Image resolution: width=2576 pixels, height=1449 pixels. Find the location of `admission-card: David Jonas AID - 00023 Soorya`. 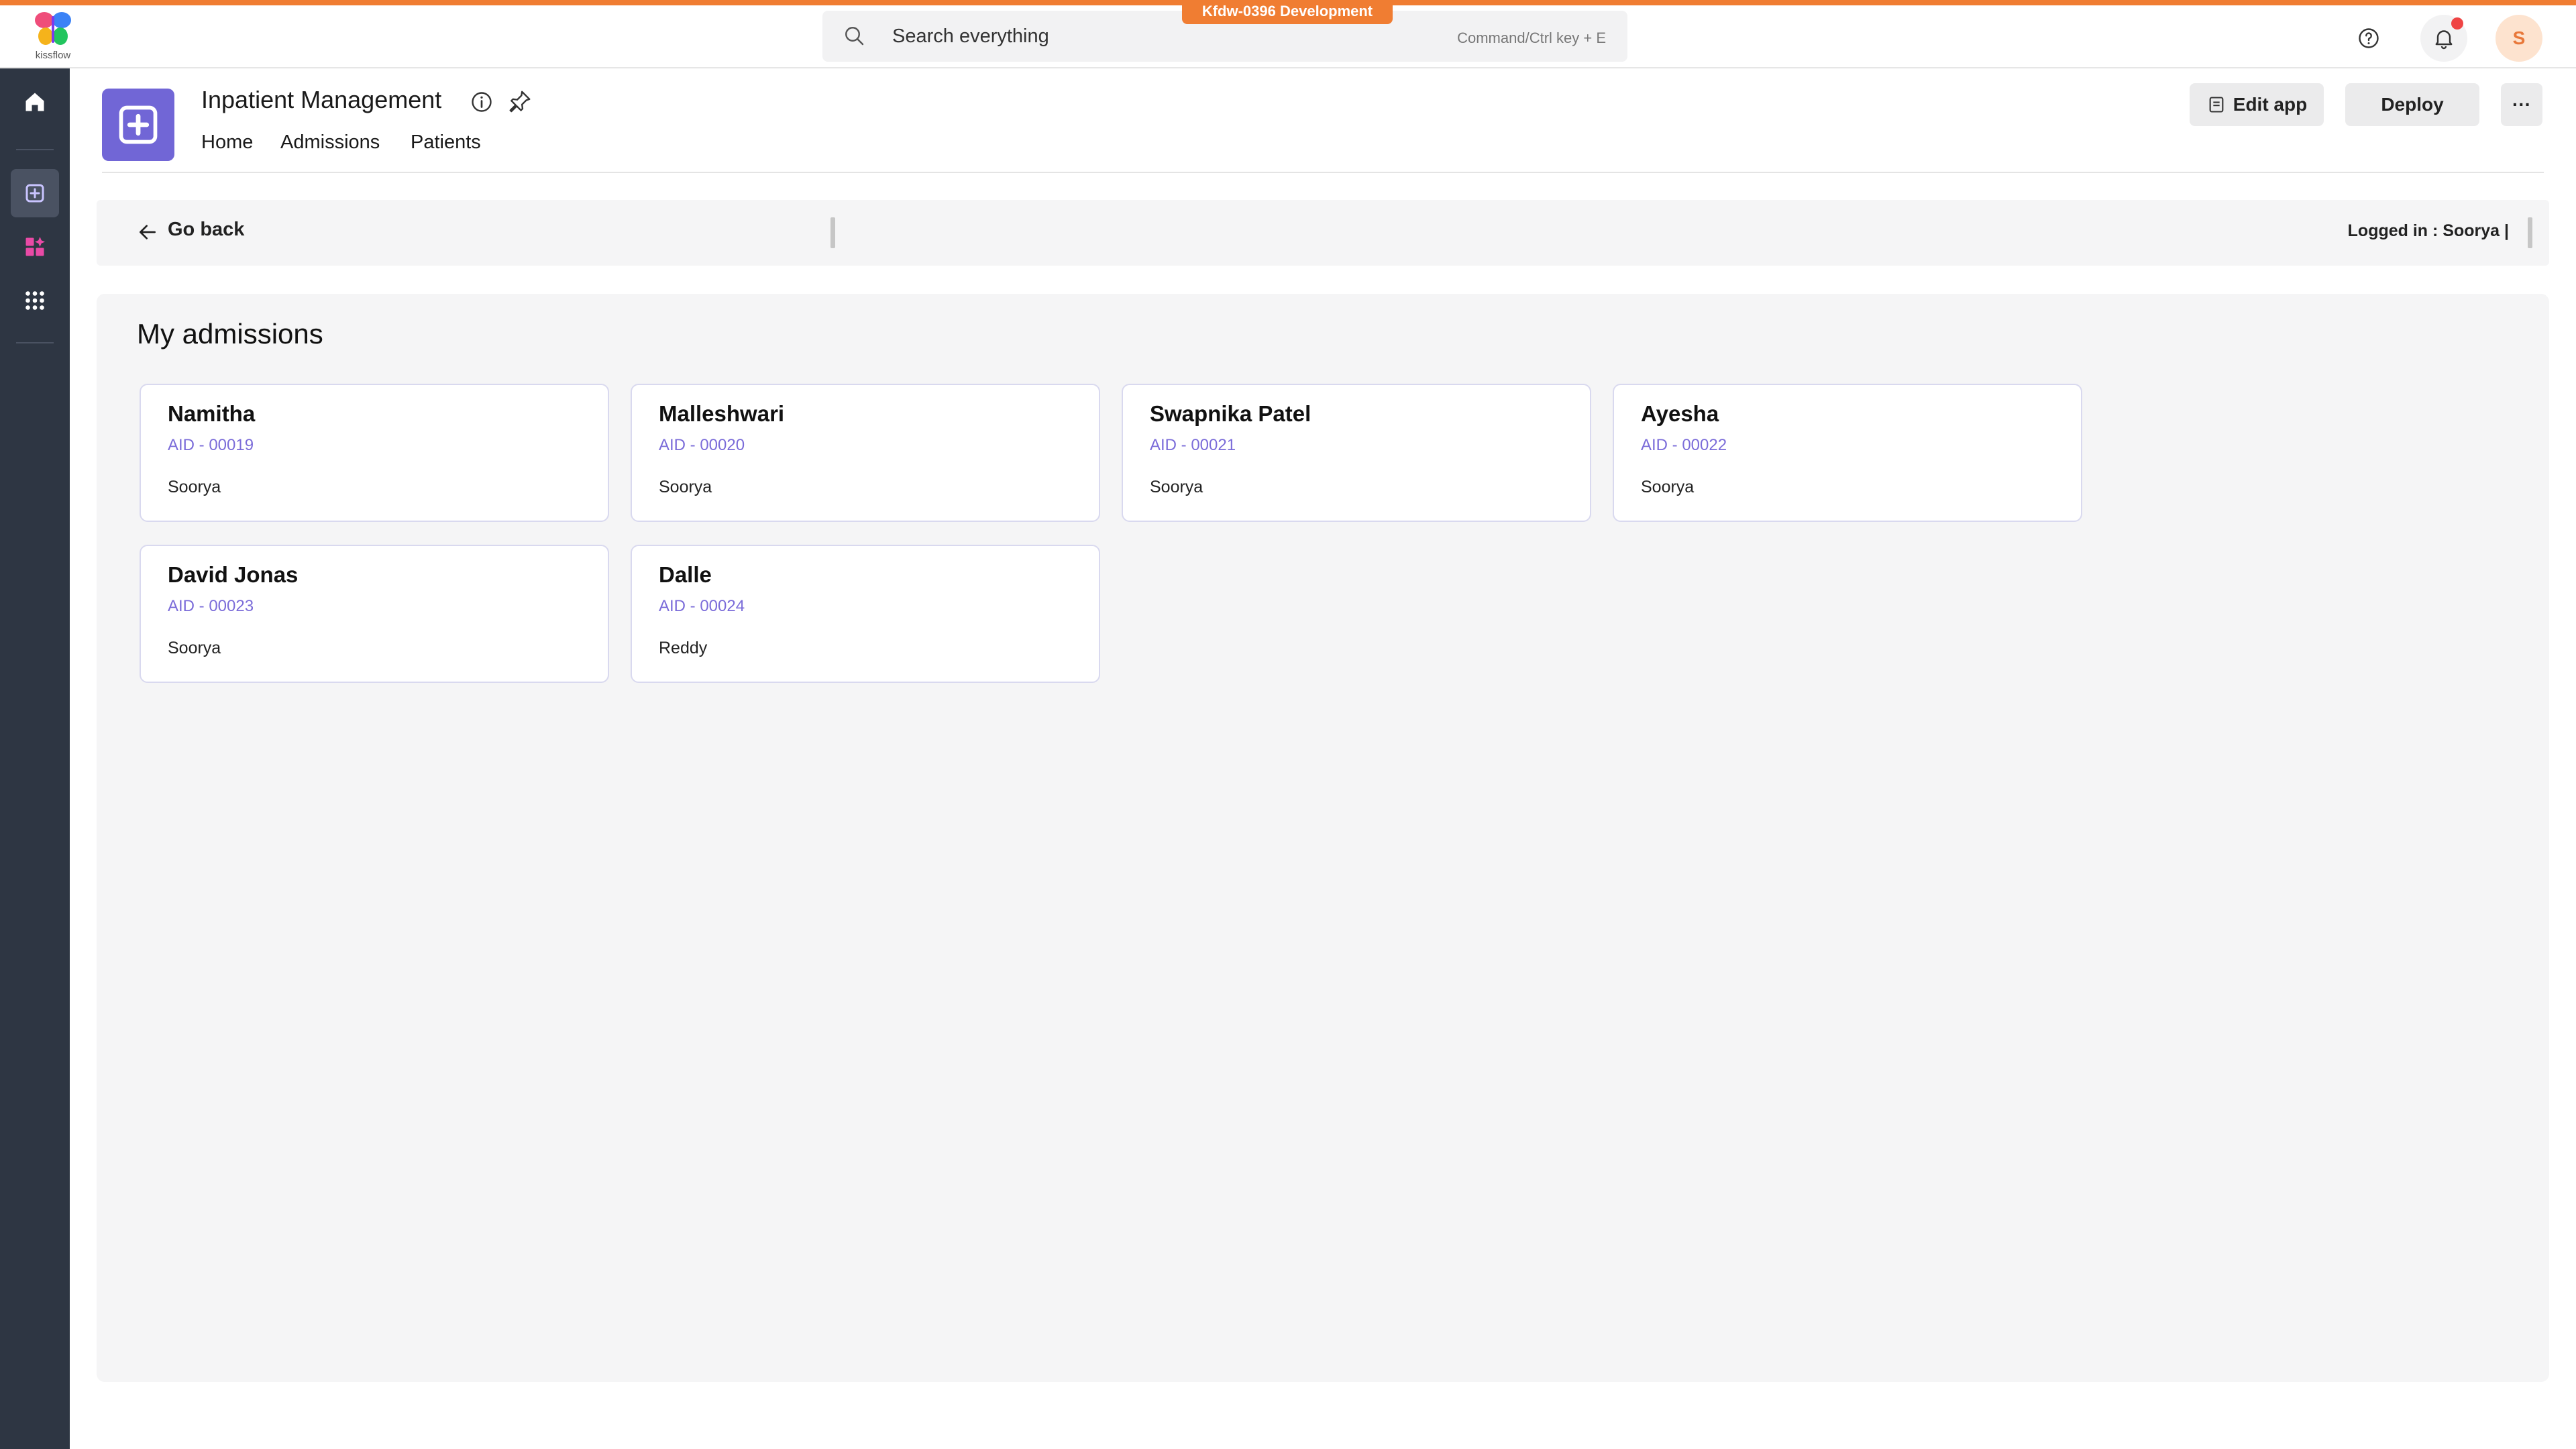

admission-card: David Jonas AID - 00023 Soorya is located at coordinates (374, 614).